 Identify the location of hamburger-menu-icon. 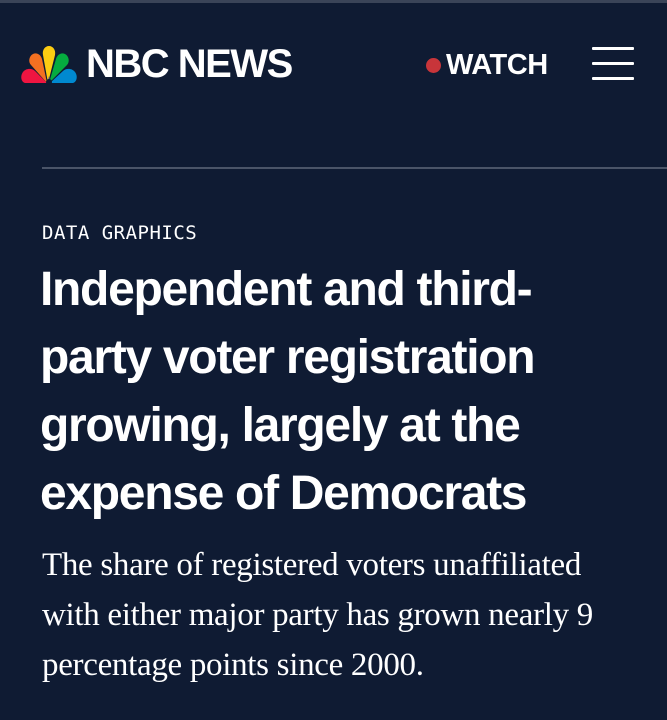
(613, 65).